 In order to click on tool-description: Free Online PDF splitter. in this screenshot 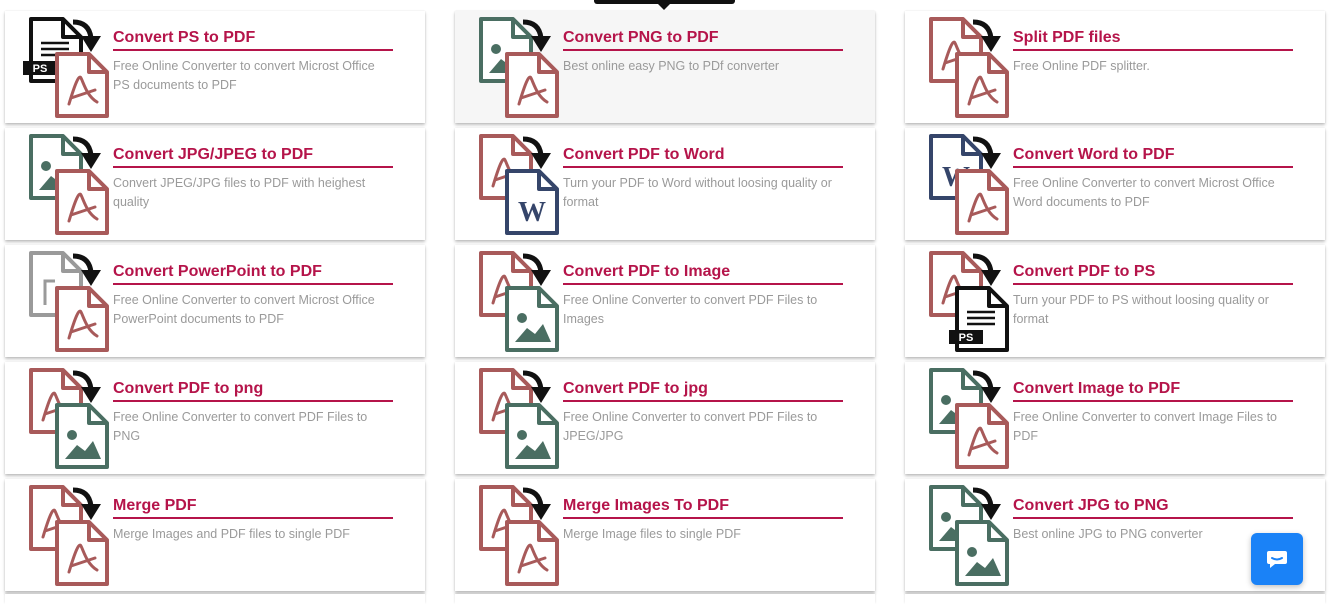, I will do `click(1081, 66)`.